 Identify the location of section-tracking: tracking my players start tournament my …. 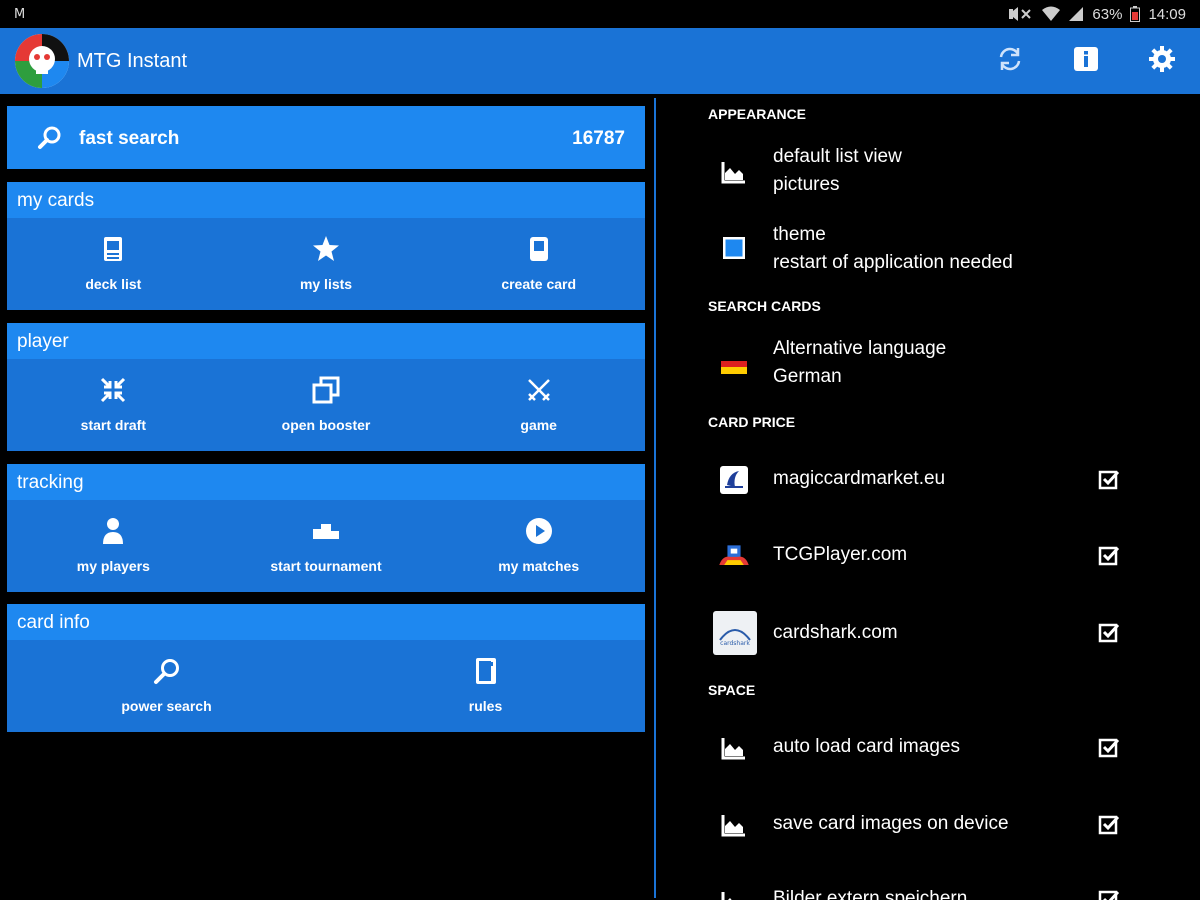
(326, 528).